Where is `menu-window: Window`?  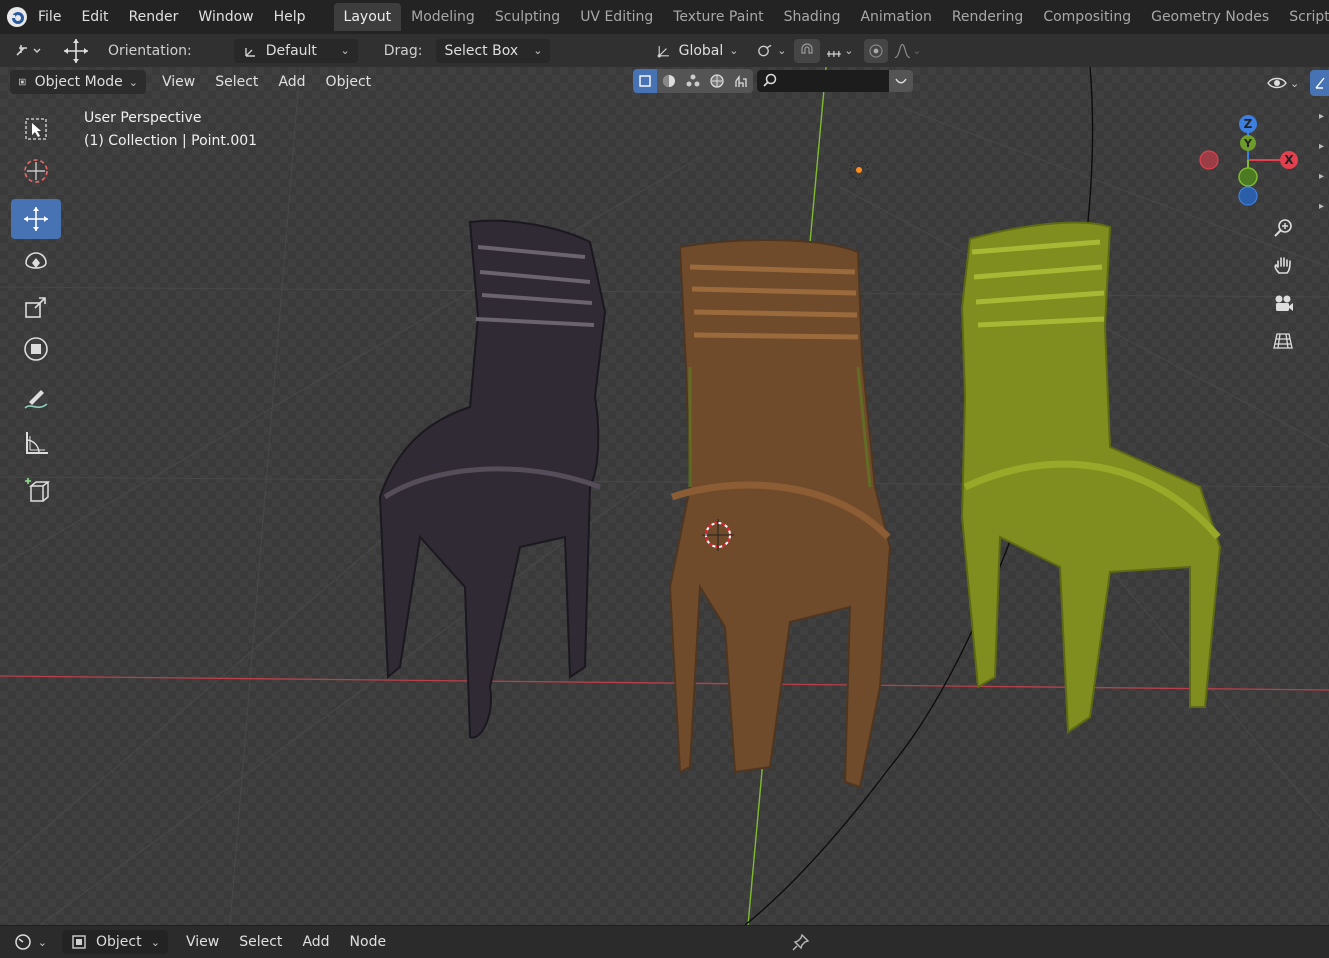
menu-window: Window is located at coordinates (225, 17).